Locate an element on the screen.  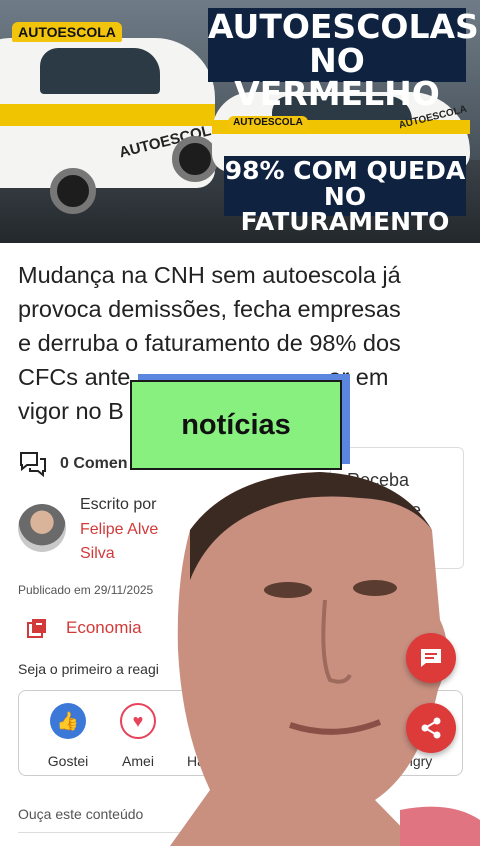
listen-label: Ouça este conteúdo is located at coordinates (81, 814).